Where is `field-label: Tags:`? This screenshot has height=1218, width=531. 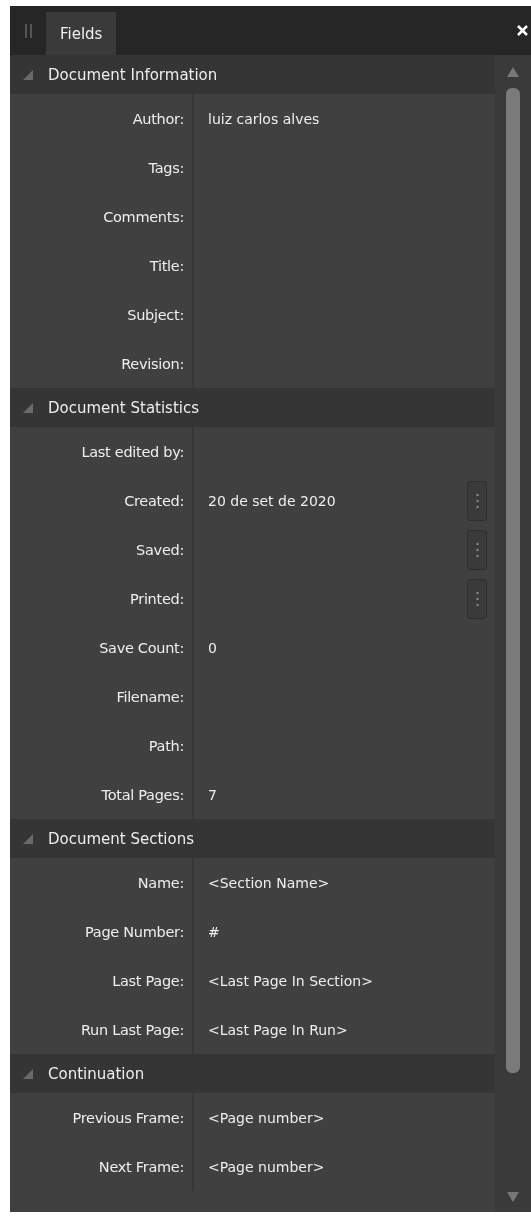
field-label: Tags: is located at coordinates (166, 167).